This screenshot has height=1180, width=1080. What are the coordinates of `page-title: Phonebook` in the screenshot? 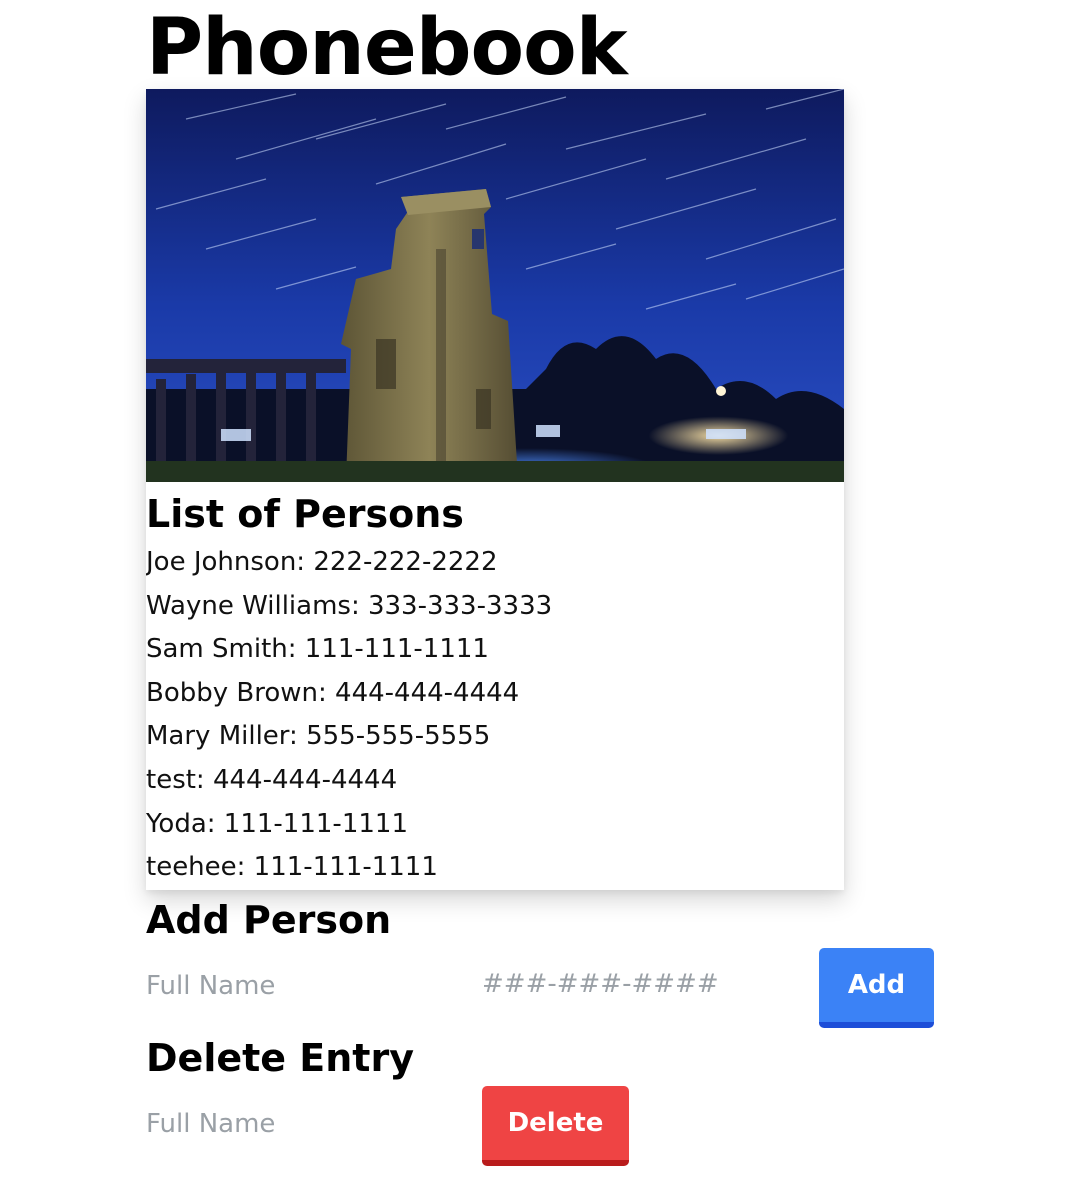 It's located at (387, 48).